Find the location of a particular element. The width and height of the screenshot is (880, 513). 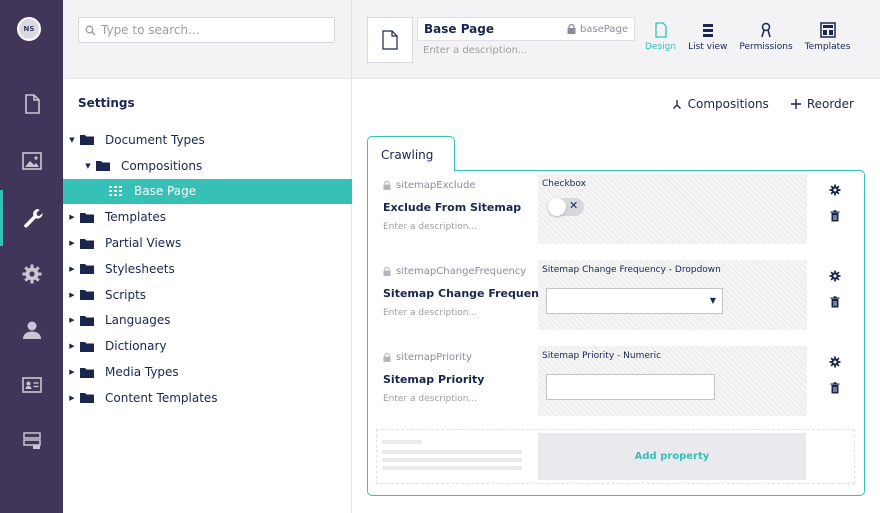

section-members is located at coordinates (31, 385).